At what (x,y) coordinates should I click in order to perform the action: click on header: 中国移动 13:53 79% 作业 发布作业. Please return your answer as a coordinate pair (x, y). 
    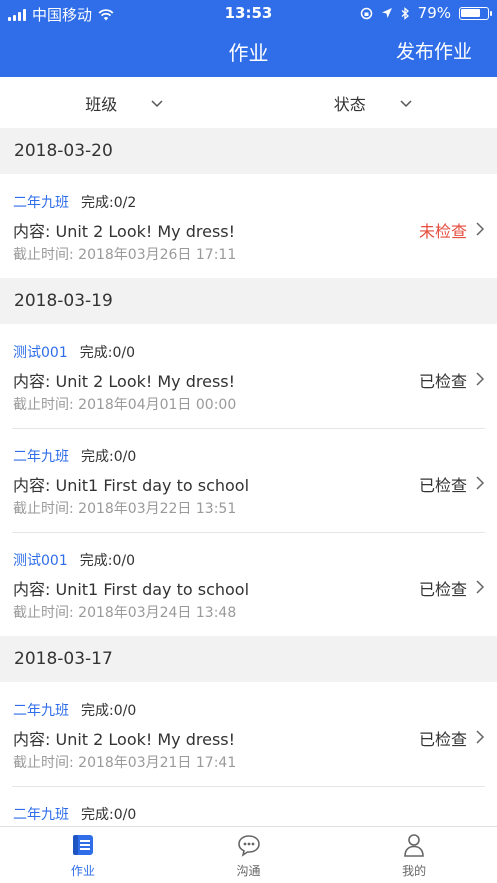
    Looking at the image, I should click on (248, 38).